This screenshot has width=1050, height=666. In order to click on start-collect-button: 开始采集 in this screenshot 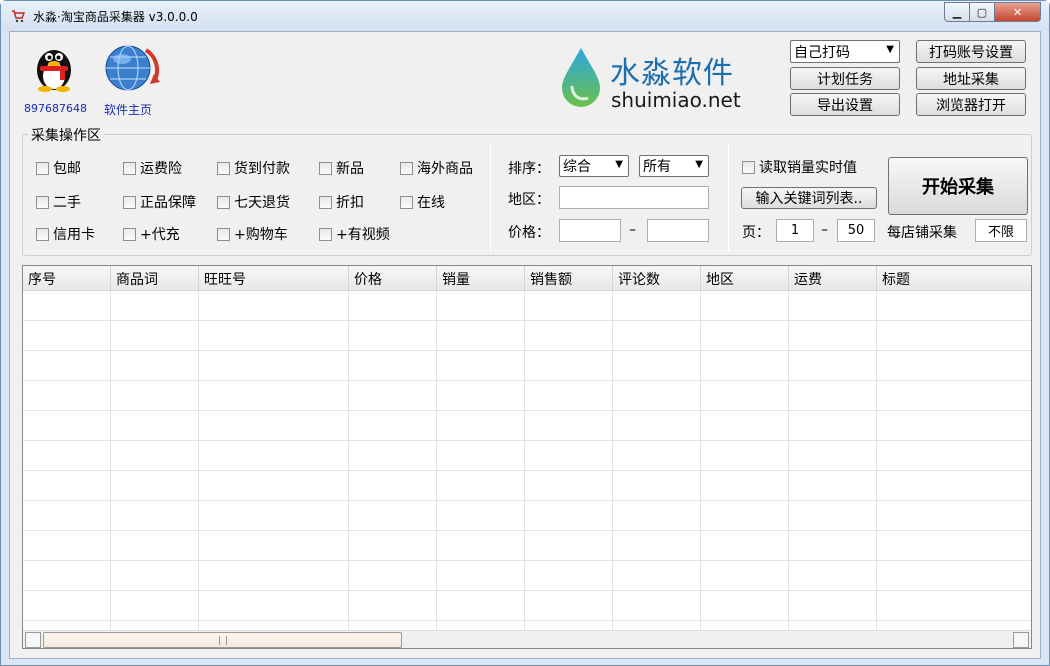, I will do `click(958, 186)`.